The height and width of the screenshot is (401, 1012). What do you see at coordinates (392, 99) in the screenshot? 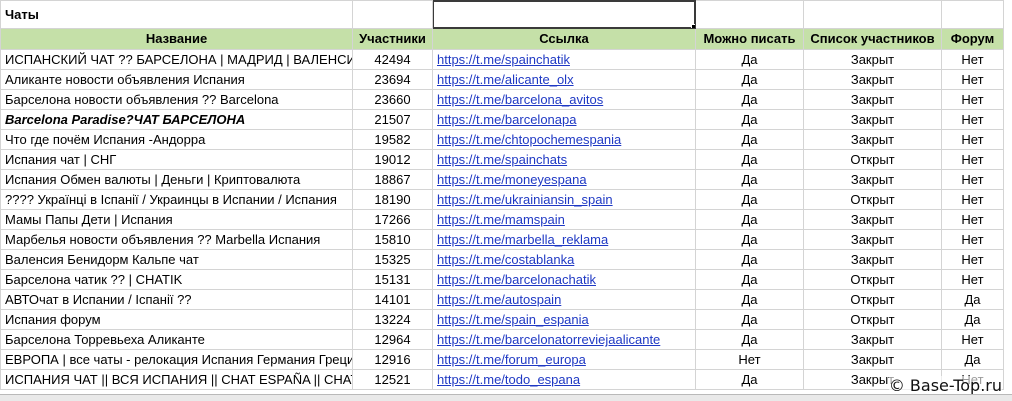
I see `cell-members: 23660` at bounding box center [392, 99].